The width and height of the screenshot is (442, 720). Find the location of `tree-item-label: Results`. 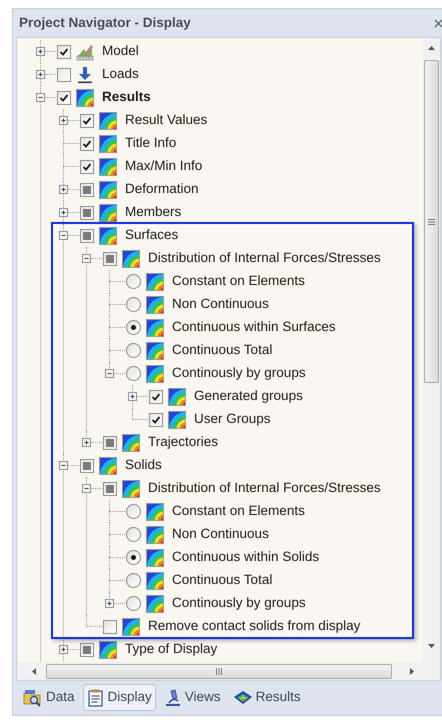

tree-item-label: Results is located at coordinates (126, 97).